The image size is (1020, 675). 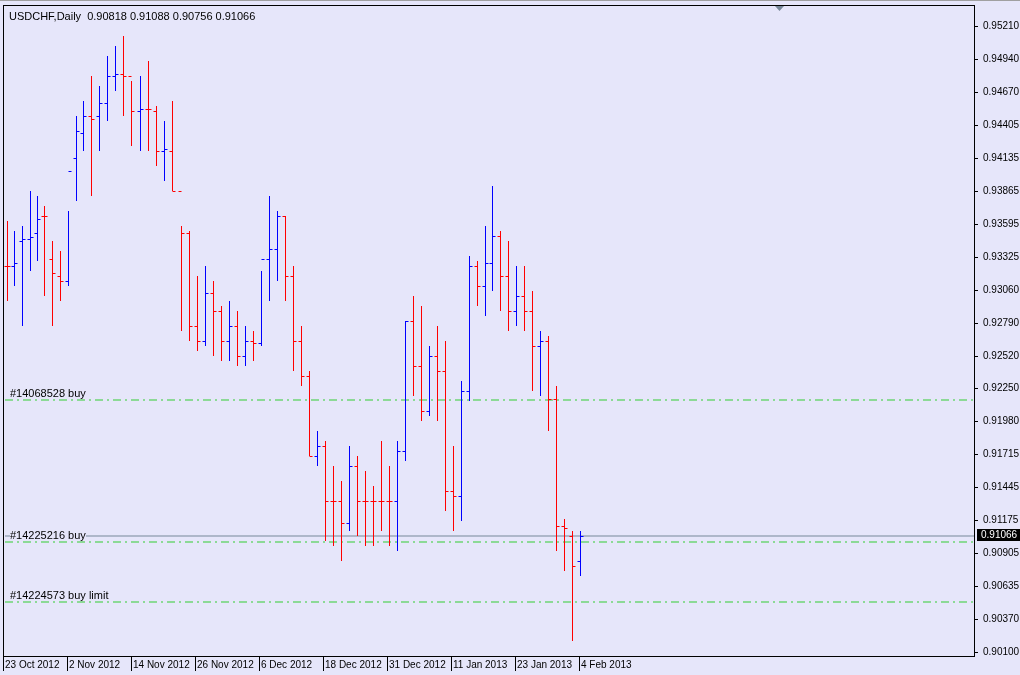 I want to click on price-tick-label: 0.93595, so click(x=1001, y=224).